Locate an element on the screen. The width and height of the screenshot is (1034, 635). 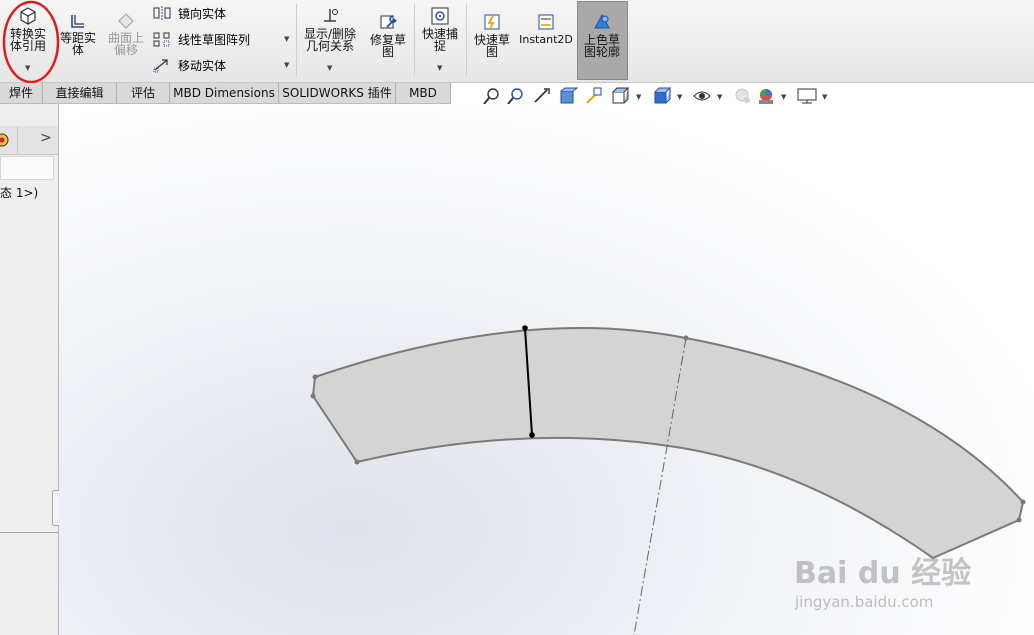
mirror-icon is located at coordinates (162, 13).